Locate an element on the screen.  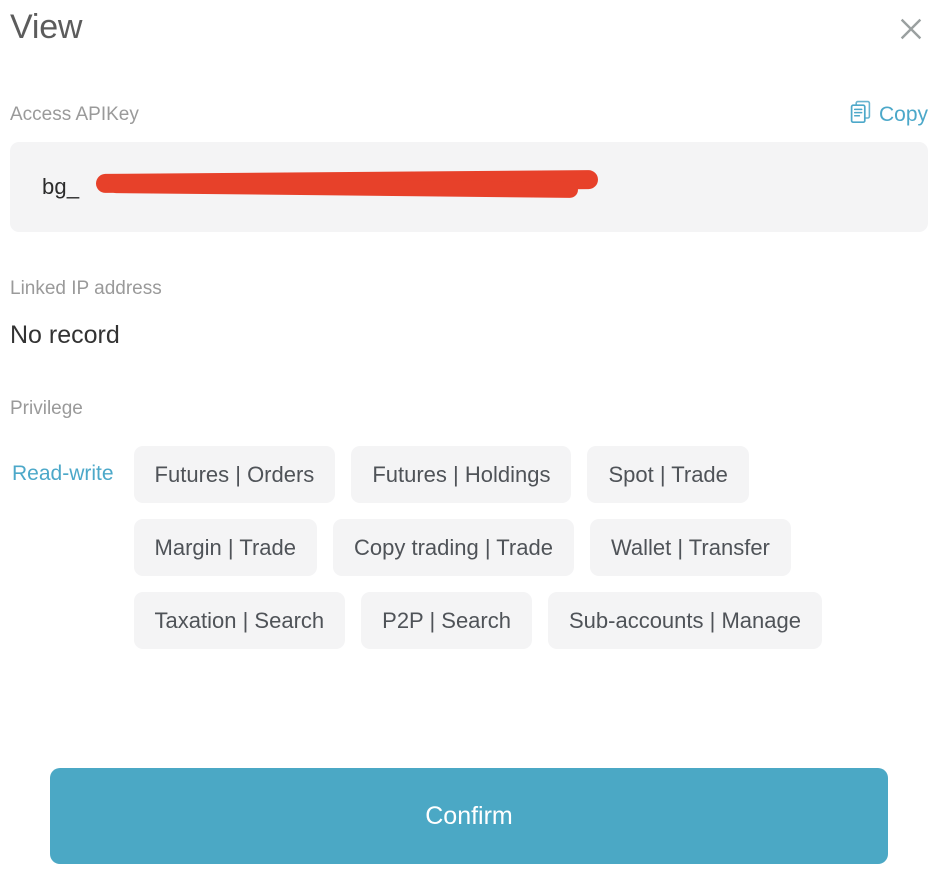
privilege-mode: Read-write is located at coordinates (63, 473).